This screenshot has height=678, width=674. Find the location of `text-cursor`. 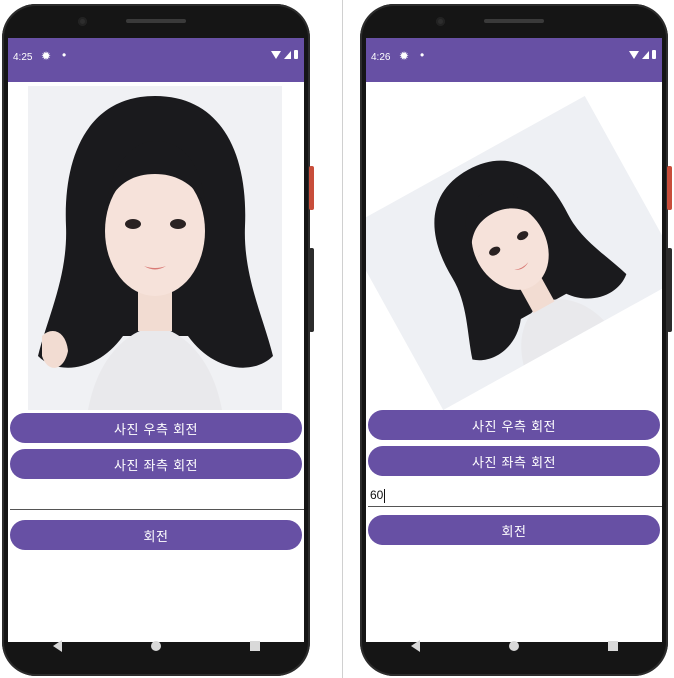

text-cursor is located at coordinates (385, 495).